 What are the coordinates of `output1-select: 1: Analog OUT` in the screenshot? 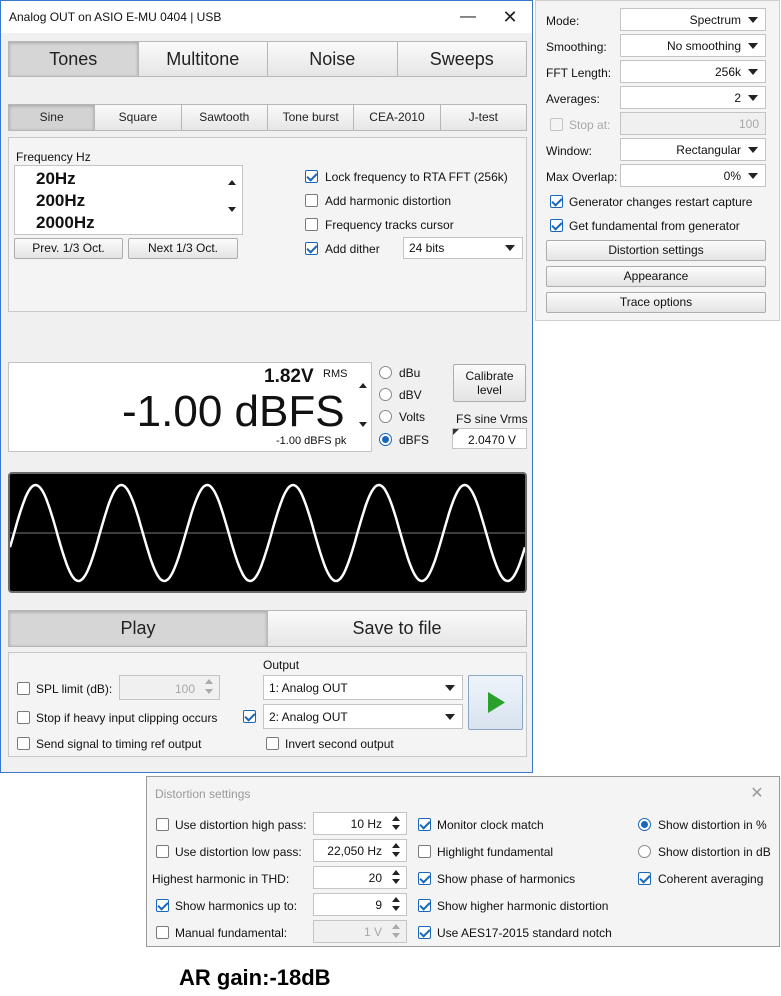 It's located at (363, 687).